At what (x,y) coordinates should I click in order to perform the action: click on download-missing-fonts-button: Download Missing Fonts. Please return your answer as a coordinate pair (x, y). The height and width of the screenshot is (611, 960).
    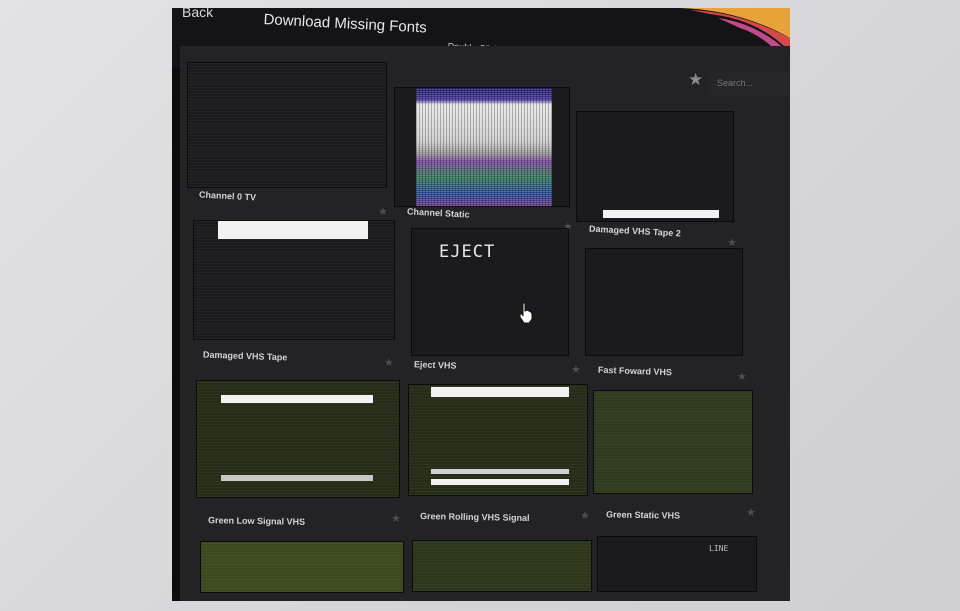
    Looking at the image, I should click on (345, 24).